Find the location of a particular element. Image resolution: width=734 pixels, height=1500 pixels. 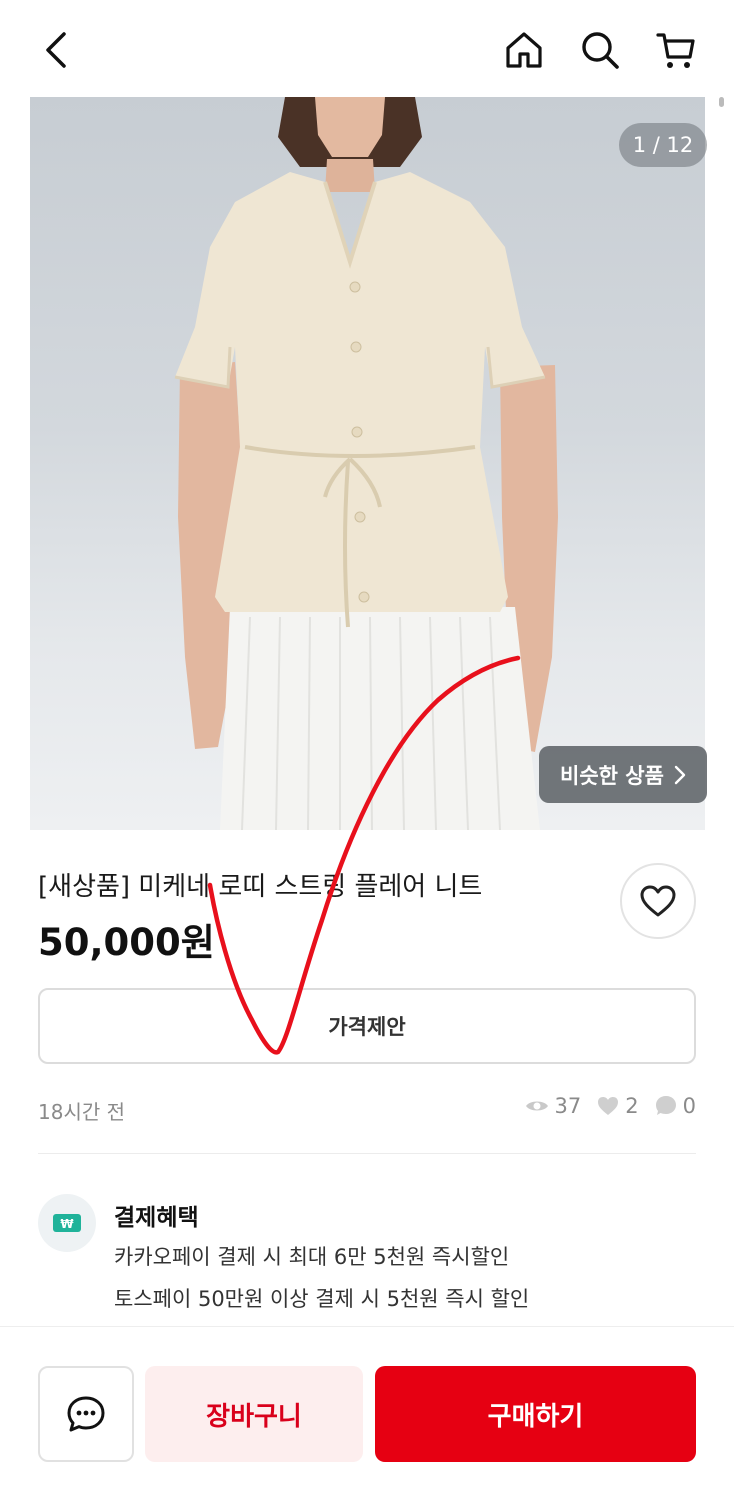

image-counter: 1 / 12 is located at coordinates (663, 145).